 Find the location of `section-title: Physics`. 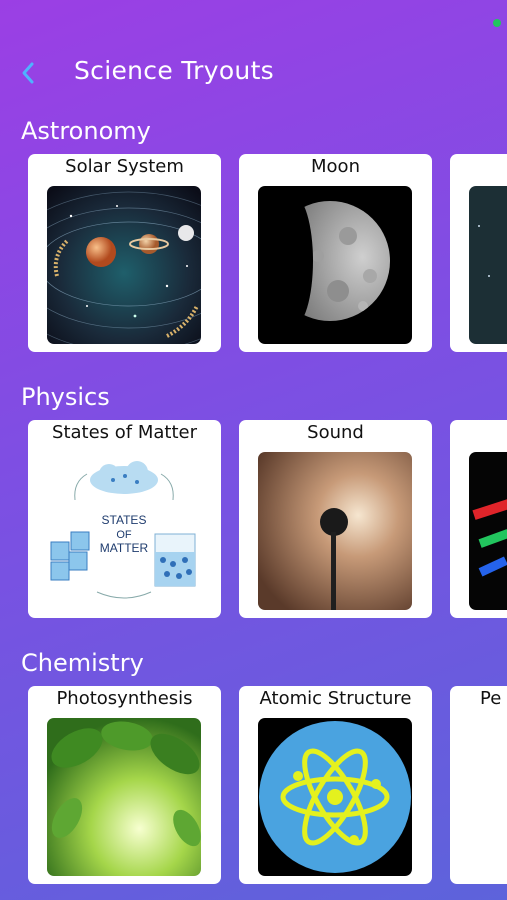

section-title: Physics is located at coordinates (65, 397).